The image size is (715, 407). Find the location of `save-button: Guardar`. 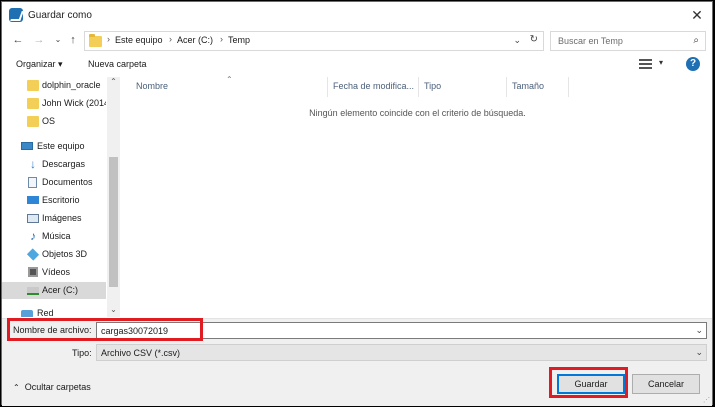

save-button: Guardar is located at coordinates (591, 384).